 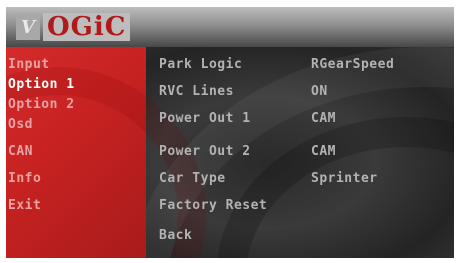 What do you see at coordinates (205, 152) in the screenshot?
I see `setting-label-power-out-2: Power Out 2` at bounding box center [205, 152].